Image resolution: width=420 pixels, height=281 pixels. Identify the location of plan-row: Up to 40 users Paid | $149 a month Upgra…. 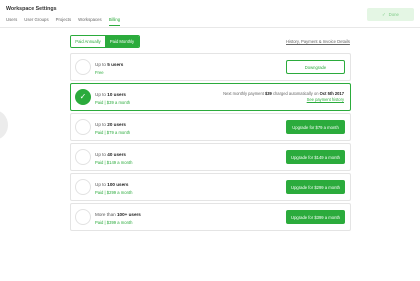
(210, 157).